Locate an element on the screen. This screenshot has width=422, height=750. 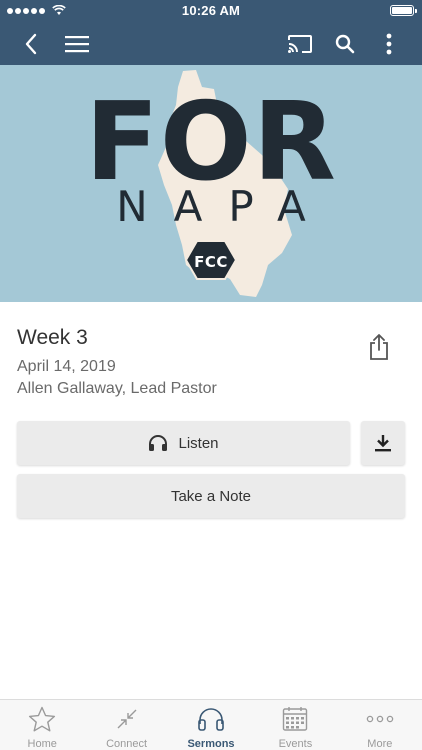
more-options-button is located at coordinates (389, 43).